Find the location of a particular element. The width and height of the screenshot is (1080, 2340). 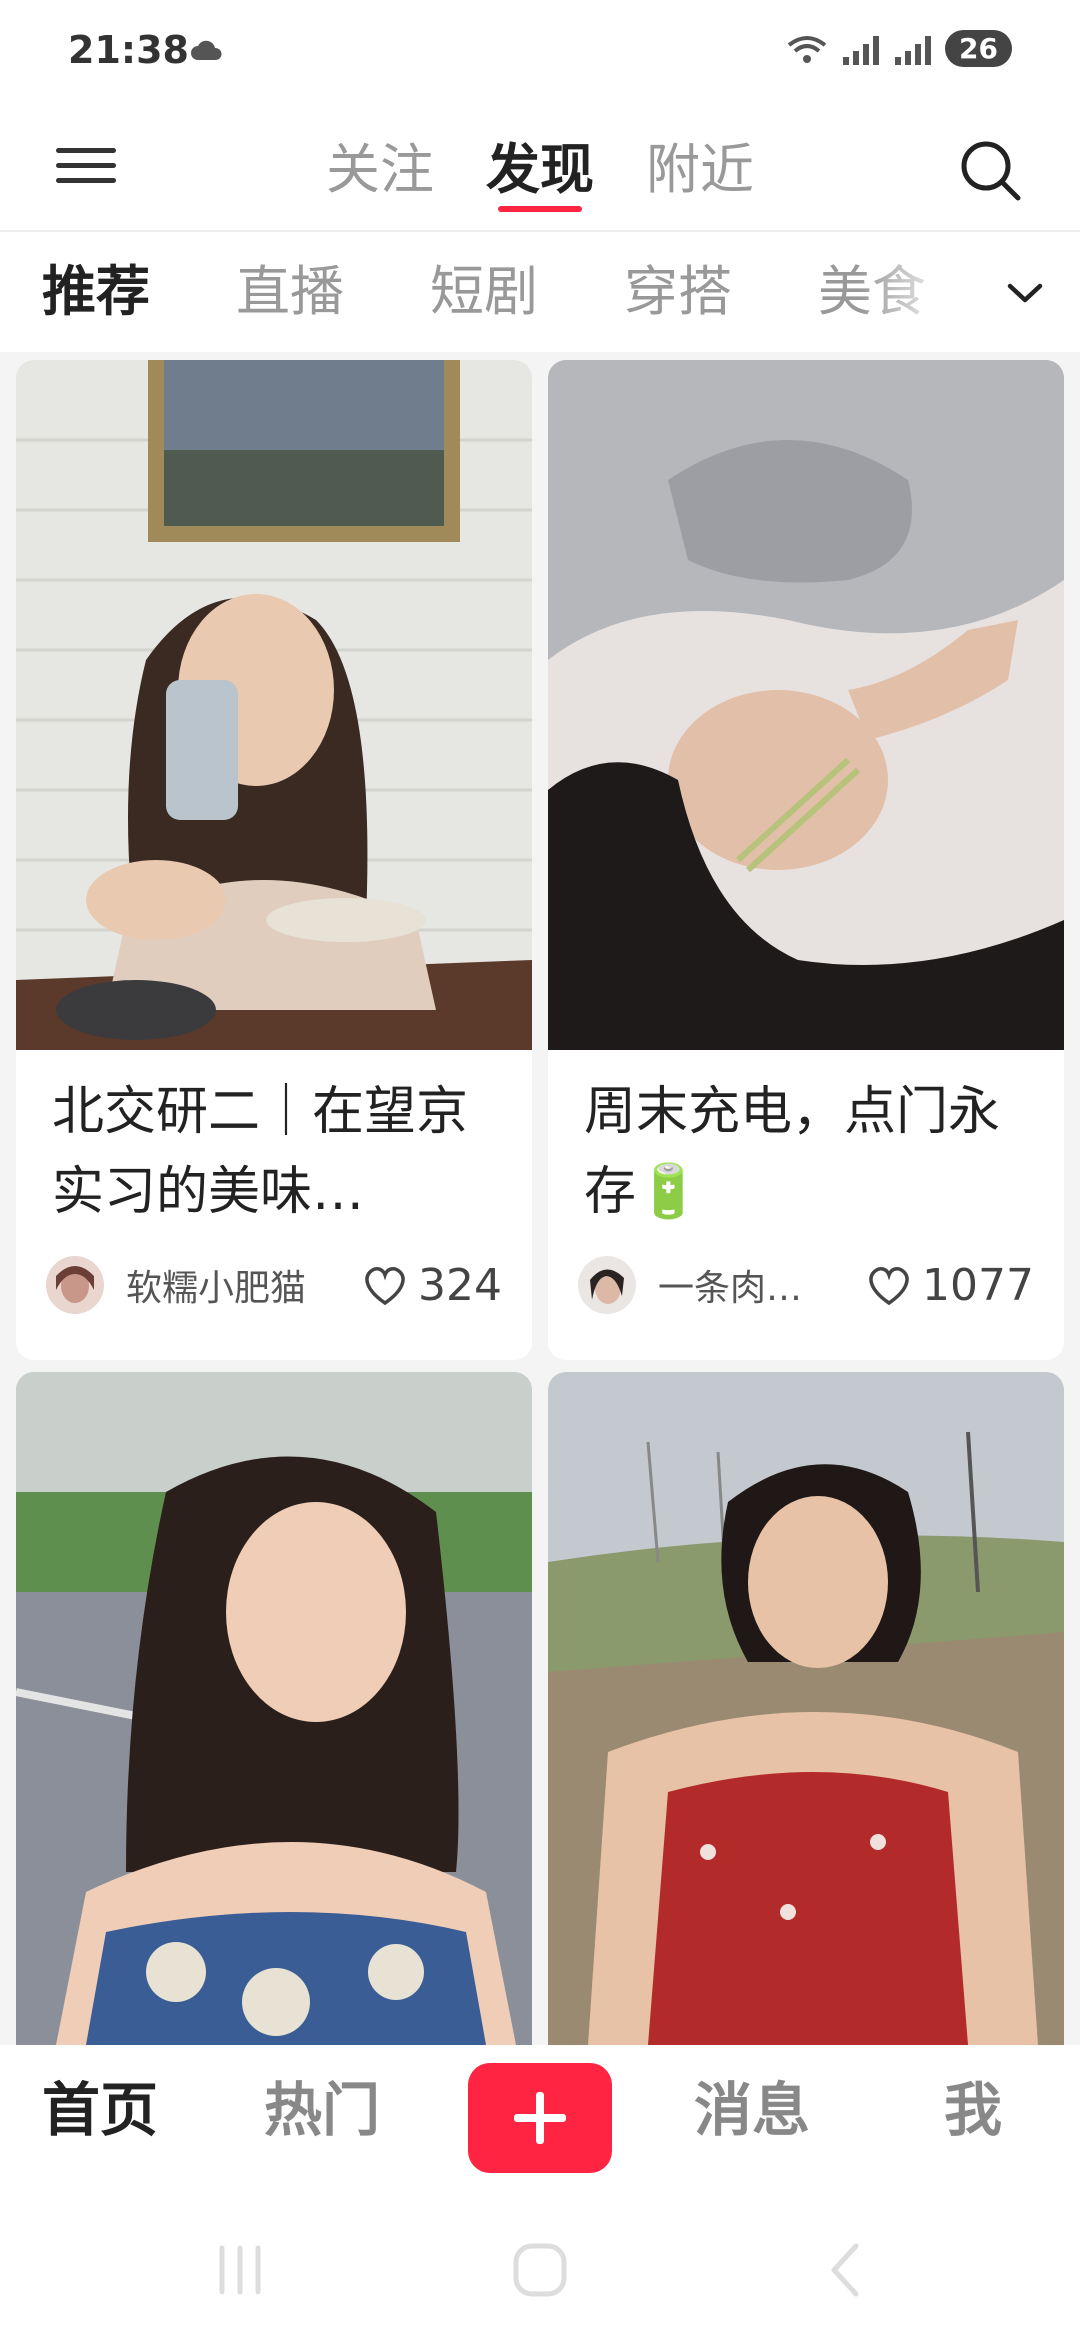

tab-discover: 发现 is located at coordinates (540, 170).